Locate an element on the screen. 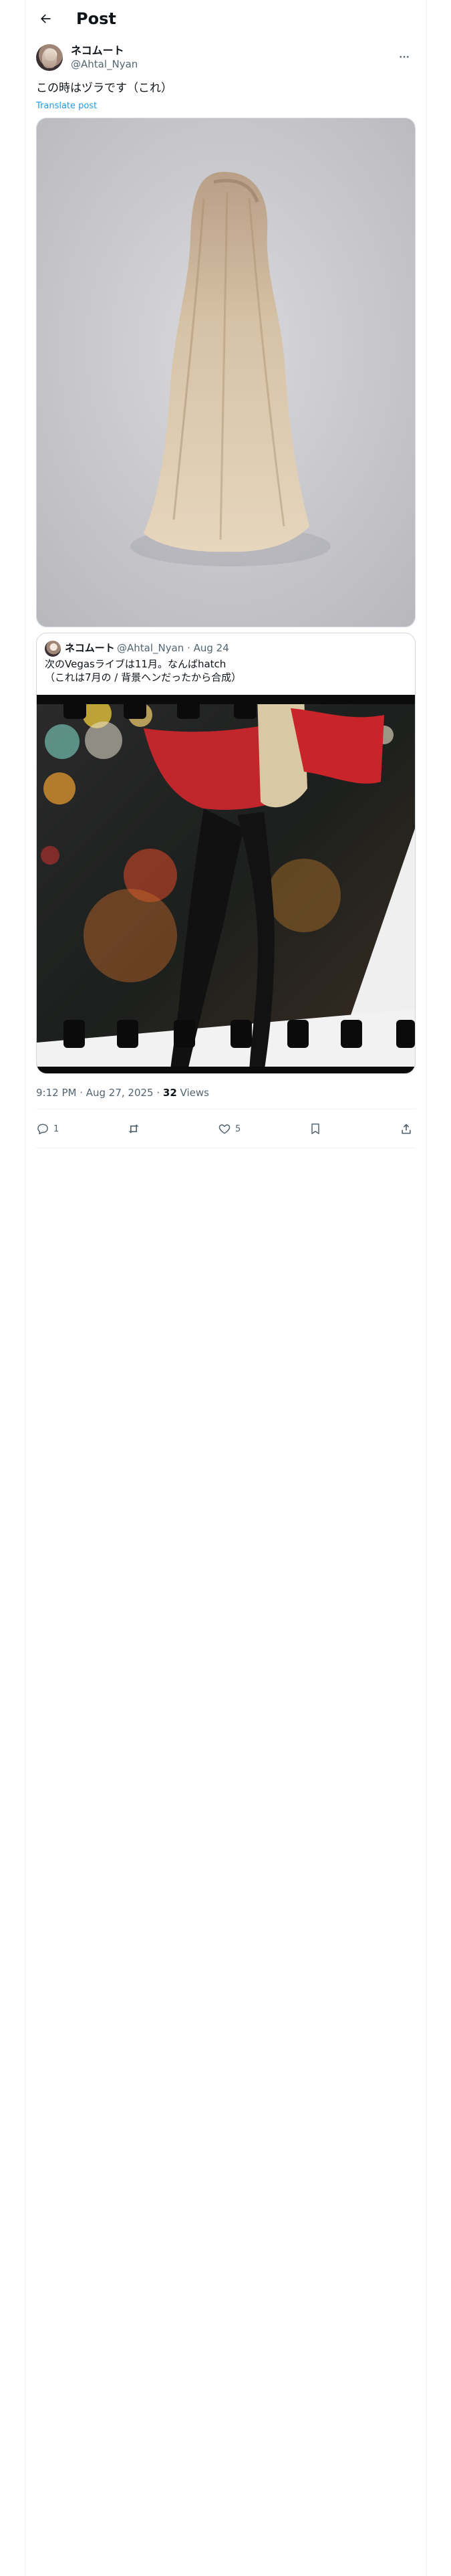 This screenshot has height=2576, width=451. header-bar: Post is located at coordinates (225, 18).